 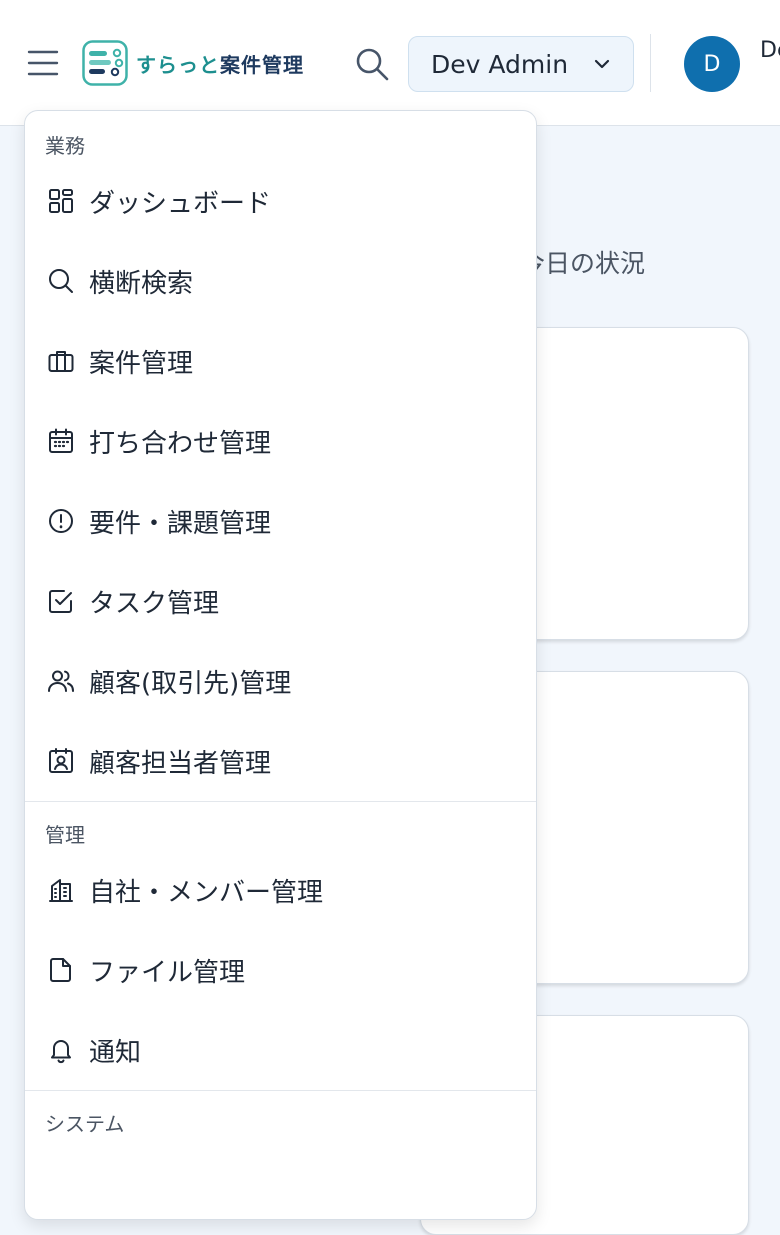 What do you see at coordinates (61, 681) in the screenshot?
I see `users-icon` at bounding box center [61, 681].